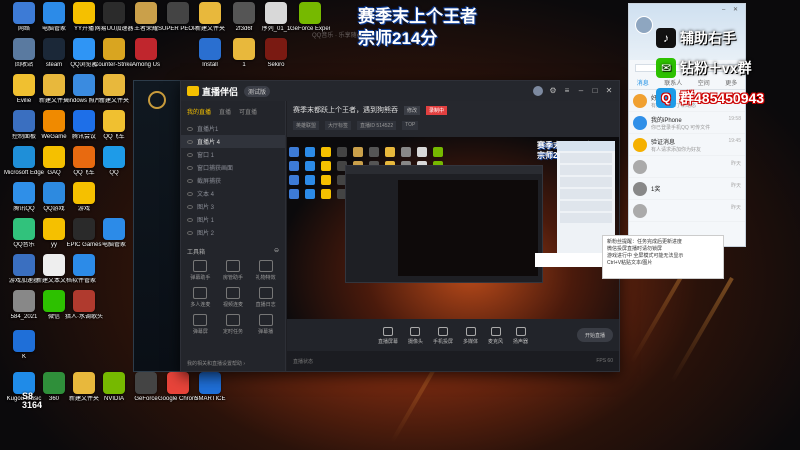 Image resolution: width=800 pixels, height=450 pixels. What do you see at coordinates (114, 89) in the screenshot?
I see `desktop-icon: 新建文件夹` at bounding box center [114, 89].